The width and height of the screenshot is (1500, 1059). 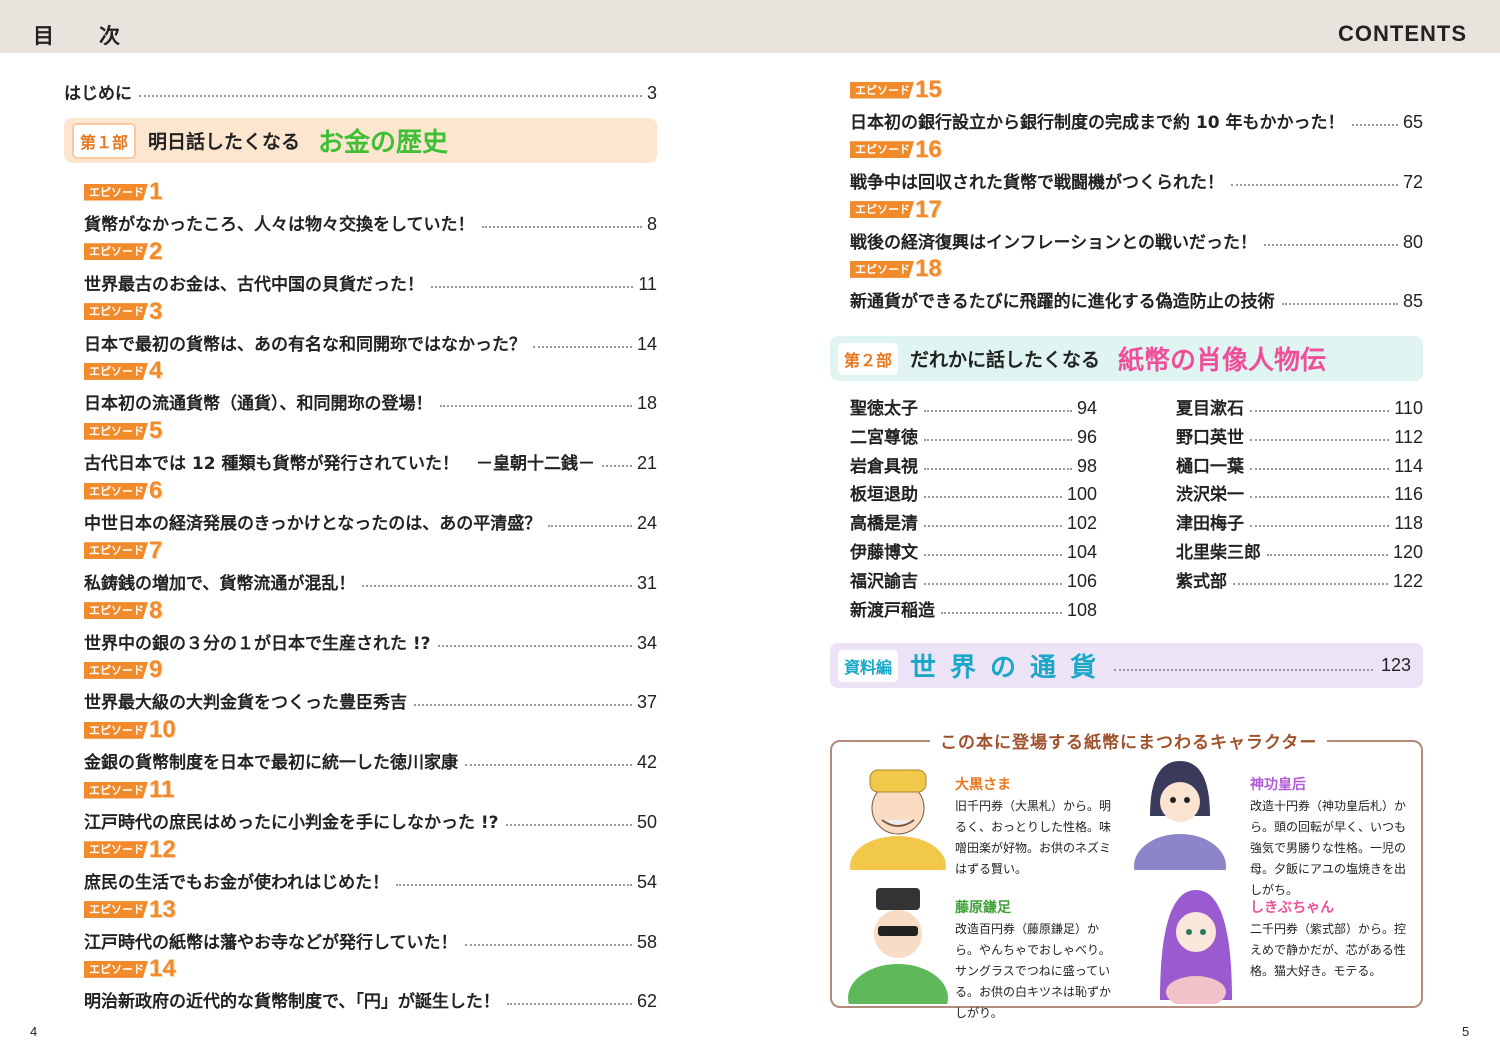 I want to click on toc-entry-episode-17: 戦後の経済復興はインフレーションとの戦いだった！ 80, so click(x=1136, y=240).